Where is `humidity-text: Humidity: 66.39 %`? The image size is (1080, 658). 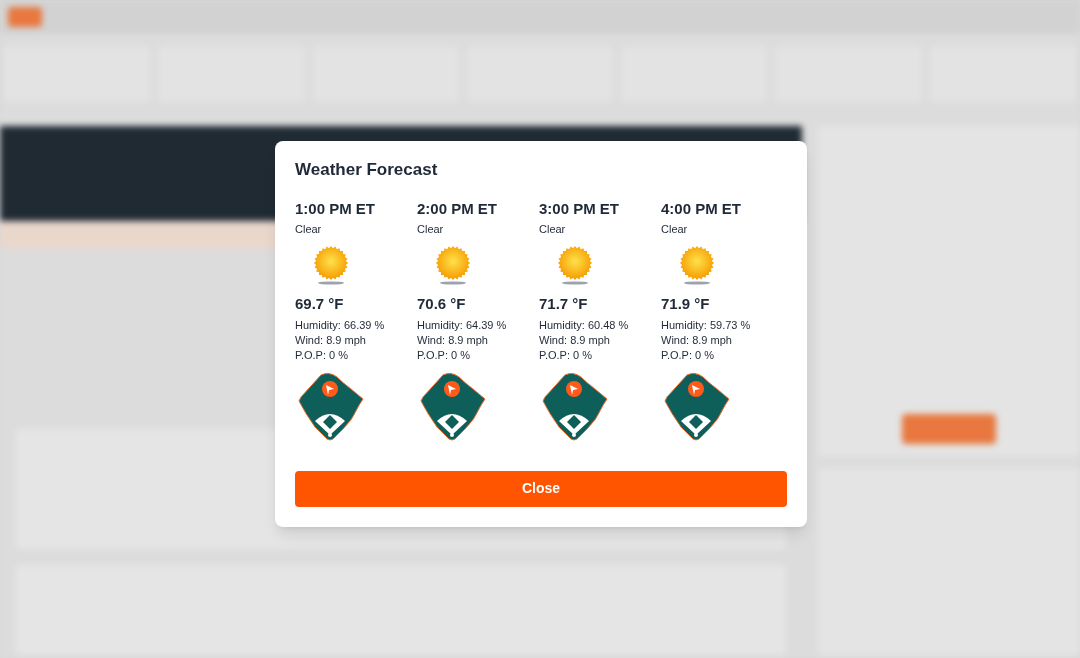 humidity-text: Humidity: 66.39 % is located at coordinates (340, 325).